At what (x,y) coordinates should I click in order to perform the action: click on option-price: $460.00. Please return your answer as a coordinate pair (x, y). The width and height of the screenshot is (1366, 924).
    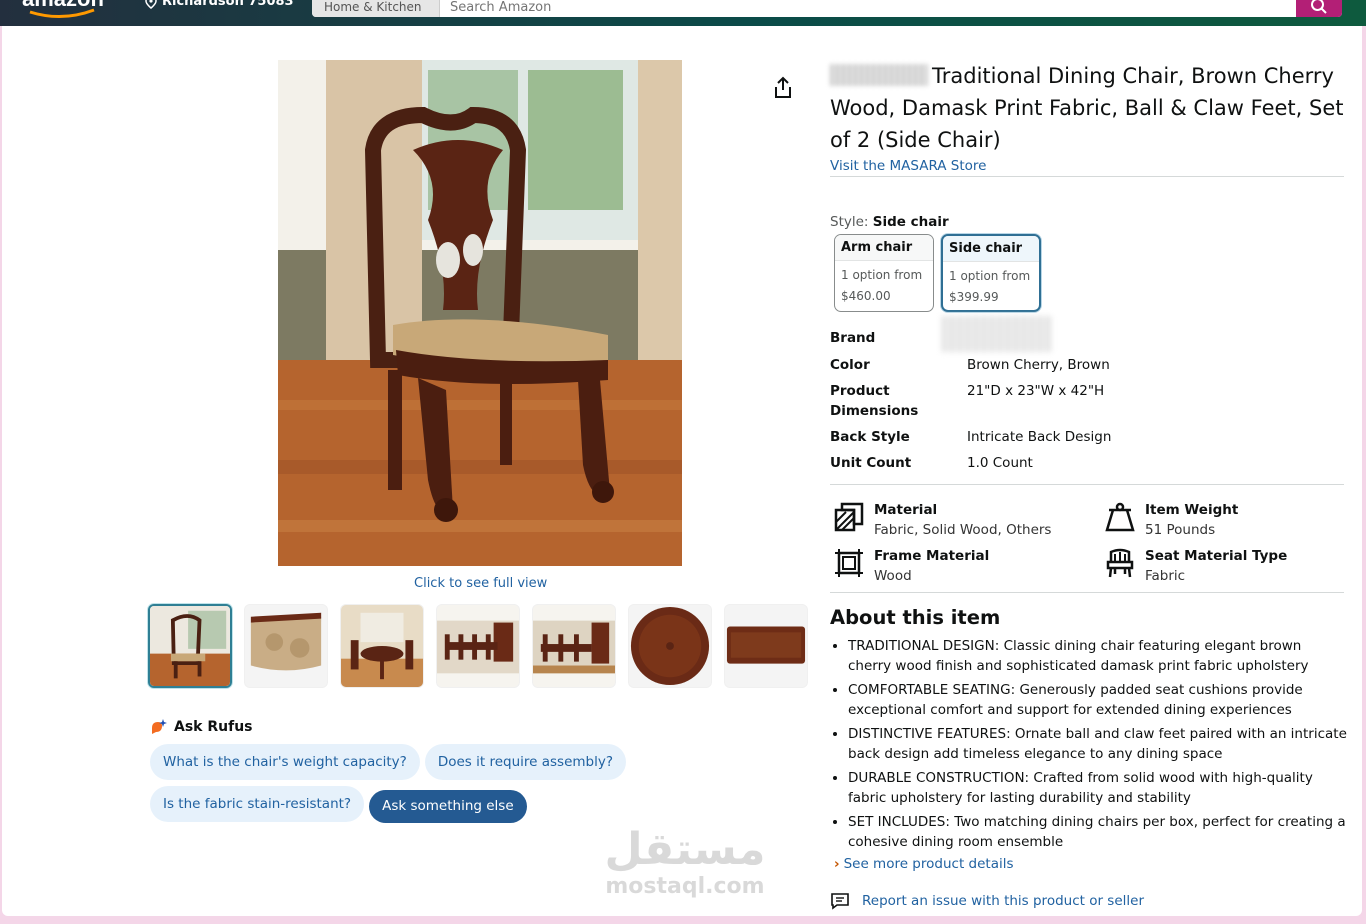
    Looking at the image, I should click on (866, 296).